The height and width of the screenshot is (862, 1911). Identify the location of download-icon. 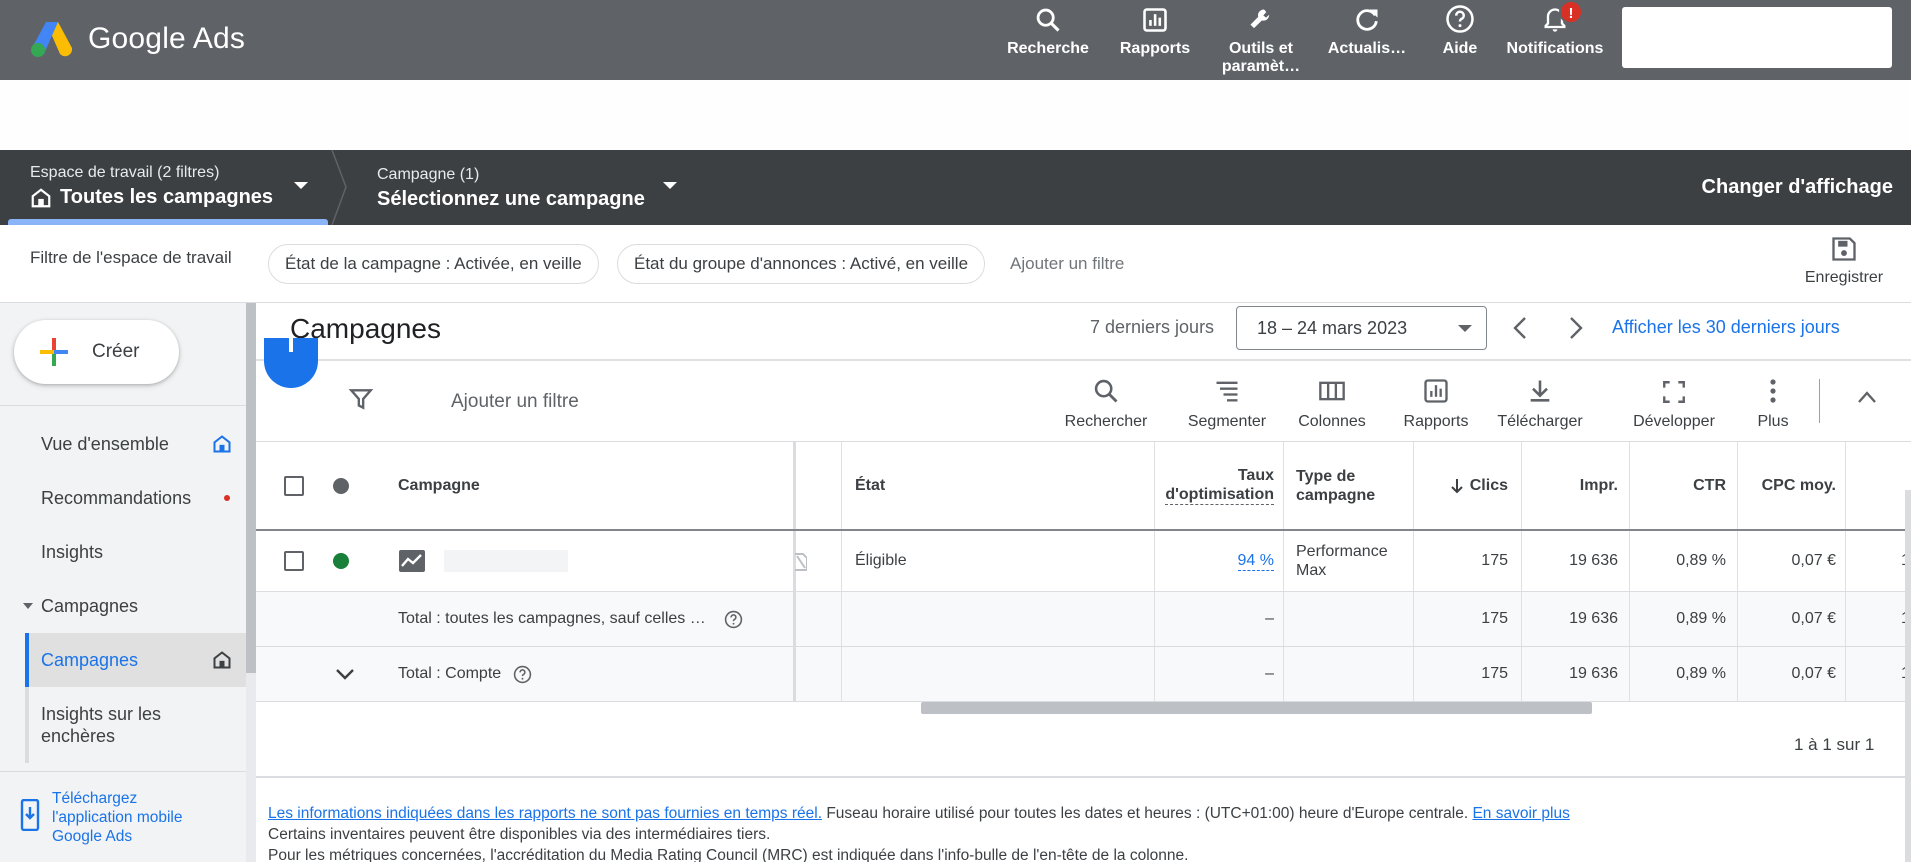
(1540, 391).